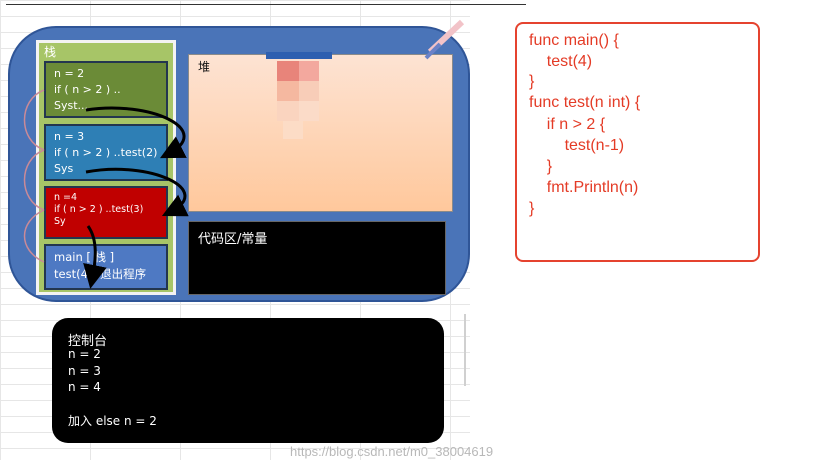 The width and height of the screenshot is (822, 460). What do you see at coordinates (561, 61) in the screenshot?
I see `code-line: test(4)` at bounding box center [561, 61].